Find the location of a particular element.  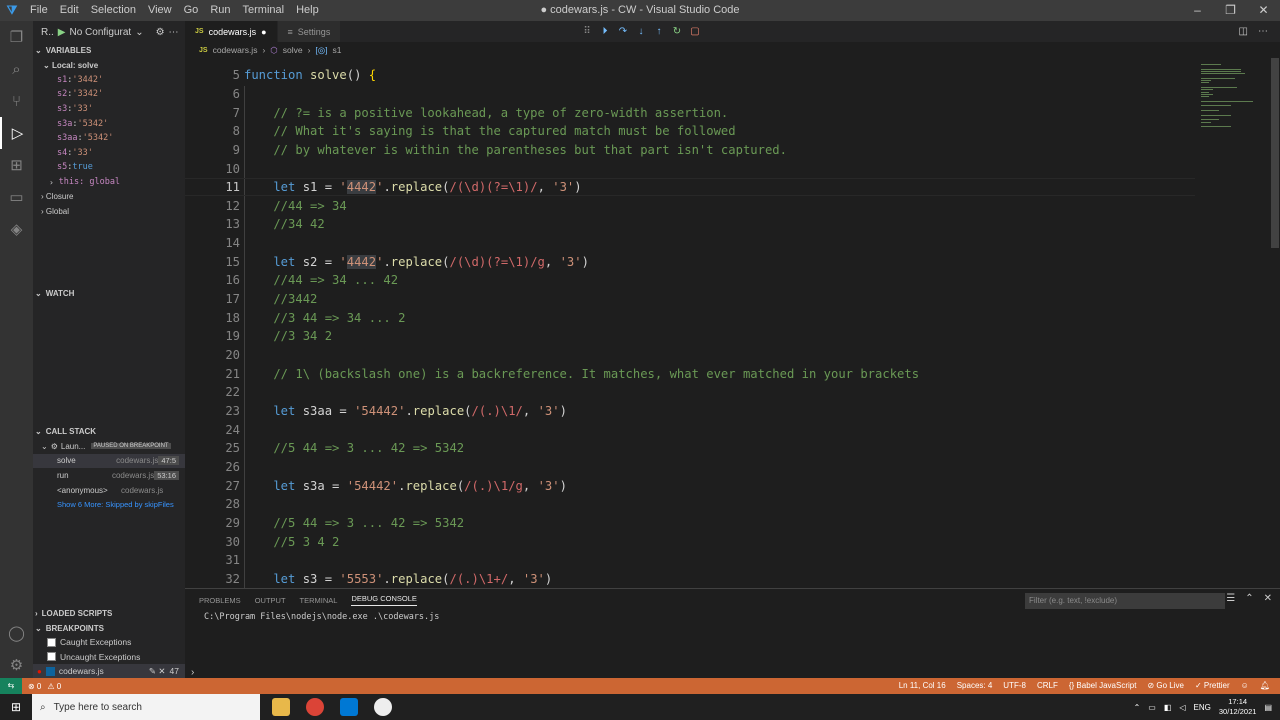

drag-handle-icon: ⠿ is located at coordinates (587, 31).